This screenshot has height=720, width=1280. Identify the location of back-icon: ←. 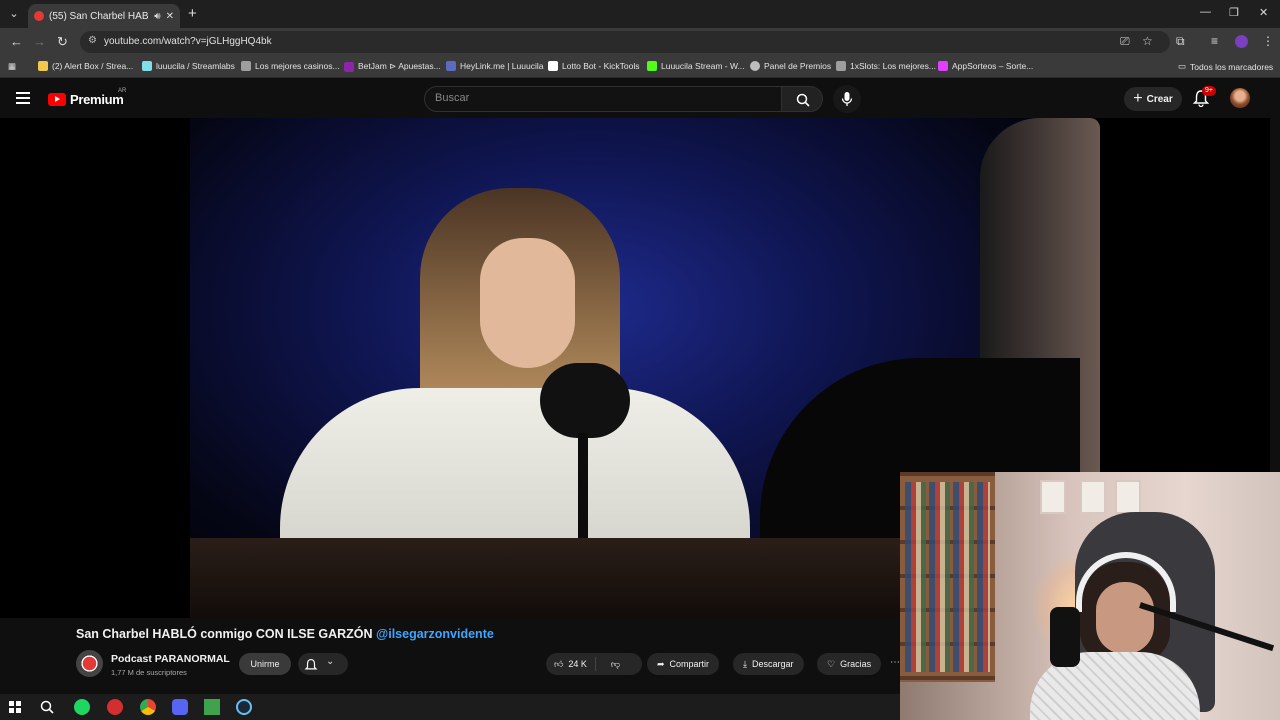
(16, 41).